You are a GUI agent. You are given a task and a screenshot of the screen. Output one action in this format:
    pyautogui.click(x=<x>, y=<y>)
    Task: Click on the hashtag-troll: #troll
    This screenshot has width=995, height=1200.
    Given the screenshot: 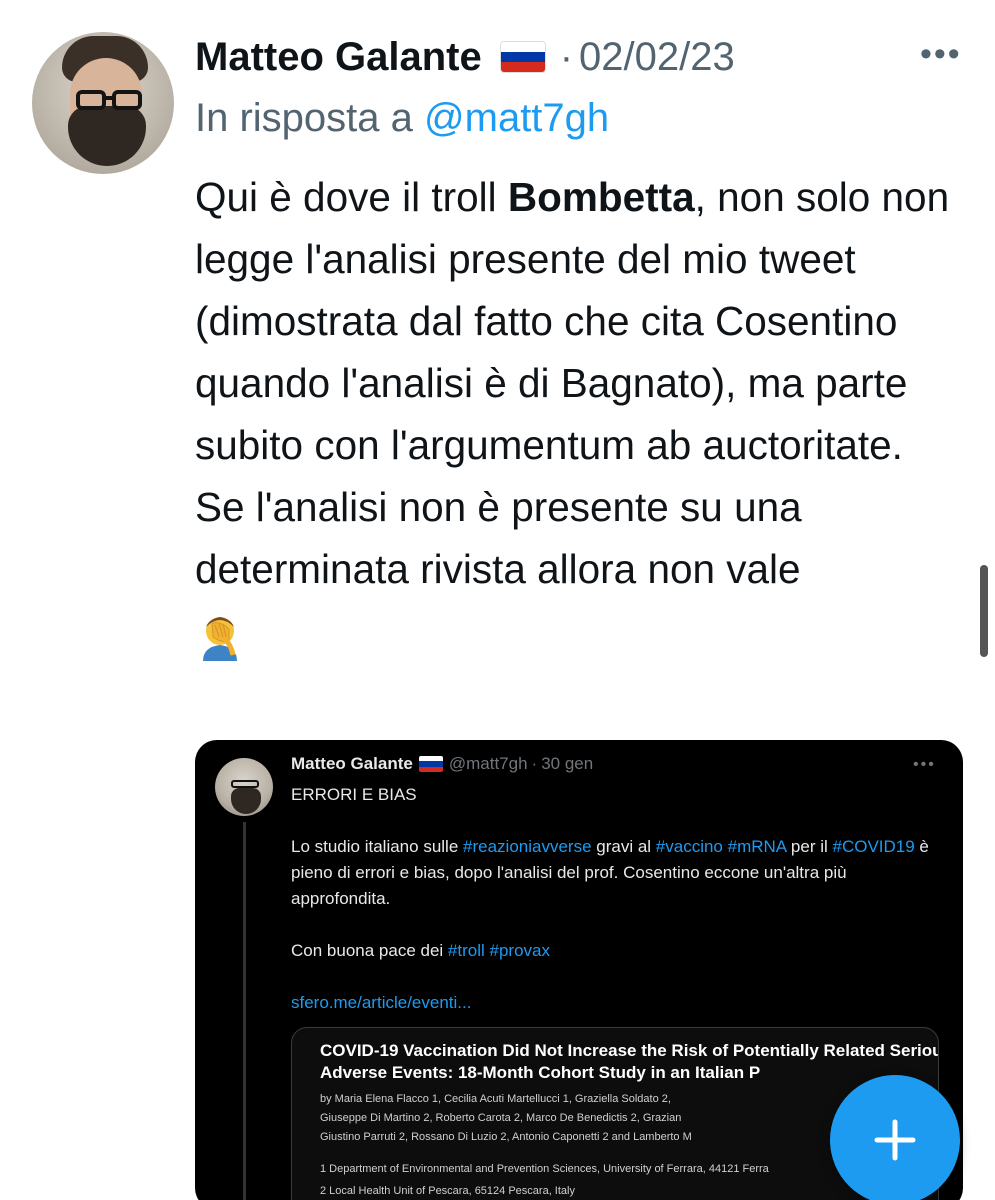 What is the action you would take?
    pyautogui.click(x=466, y=950)
    